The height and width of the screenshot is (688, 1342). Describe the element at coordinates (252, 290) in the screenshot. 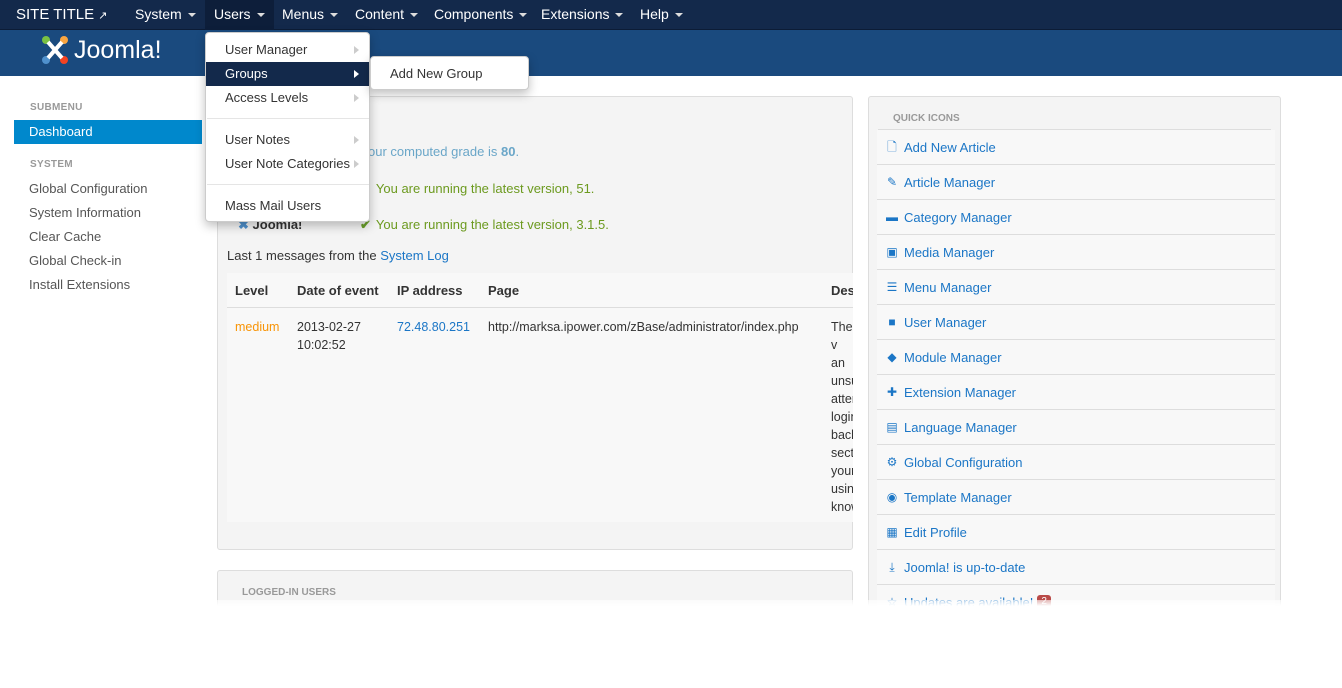

I see `header-level: Level` at that location.